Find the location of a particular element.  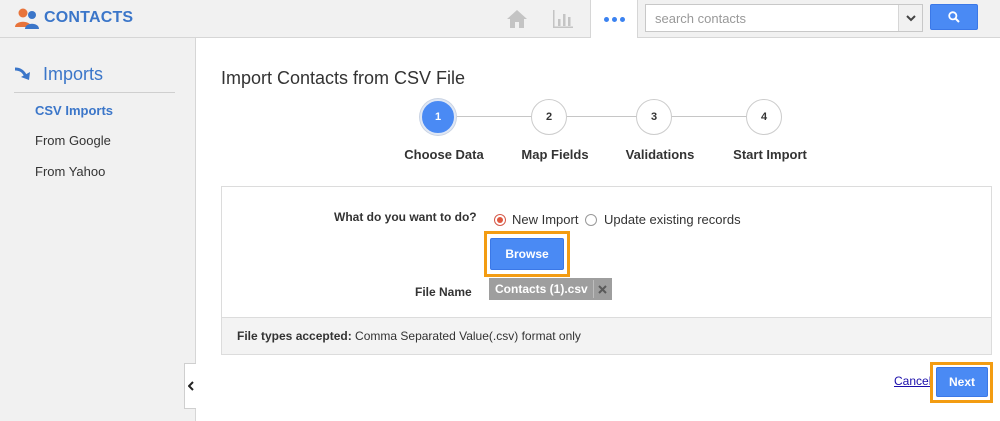

update-records-label: Update existing records is located at coordinates (672, 219).